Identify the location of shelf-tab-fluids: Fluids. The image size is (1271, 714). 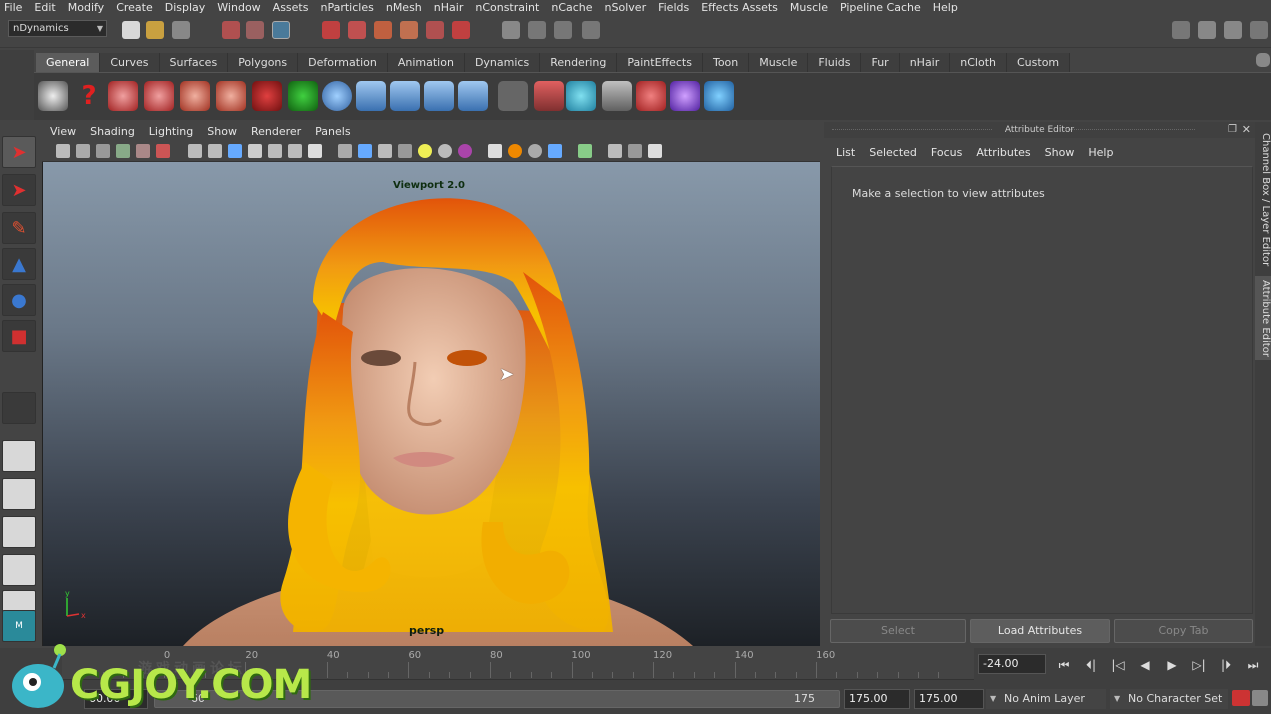
(835, 62).